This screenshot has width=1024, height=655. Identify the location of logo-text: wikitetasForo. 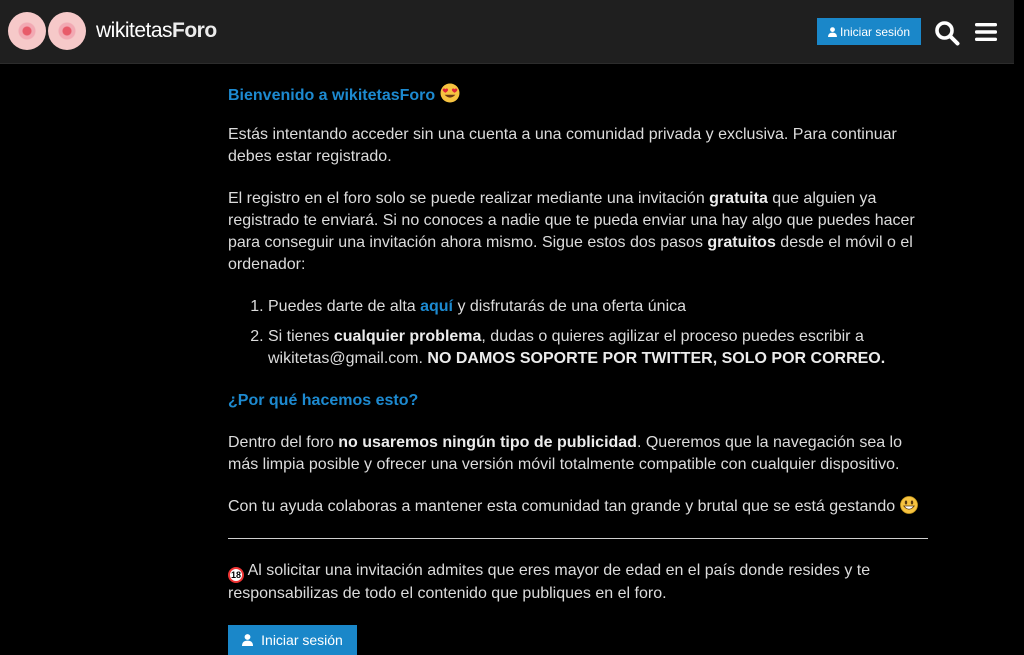
(156, 31).